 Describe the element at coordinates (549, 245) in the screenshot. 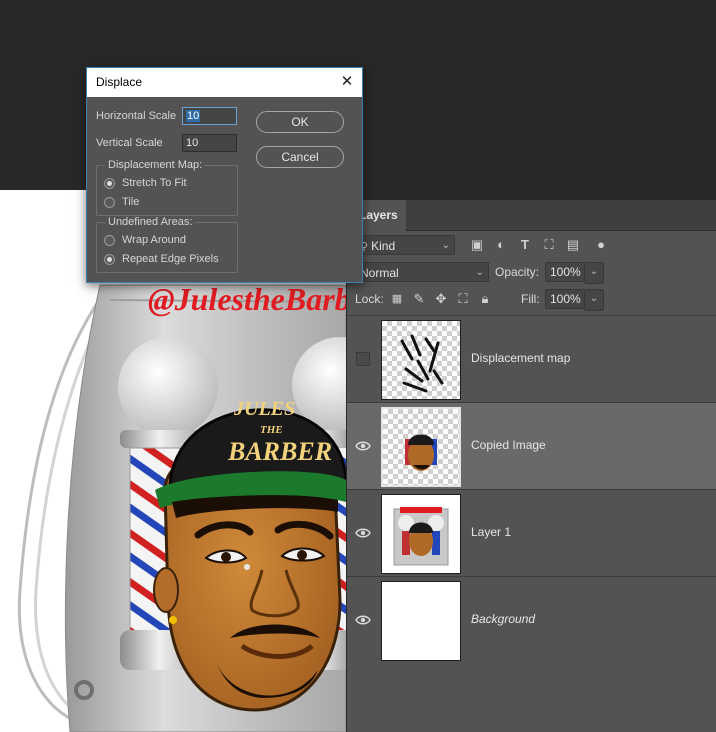

I see `shape-layer-filter-icon: ⛶` at that location.